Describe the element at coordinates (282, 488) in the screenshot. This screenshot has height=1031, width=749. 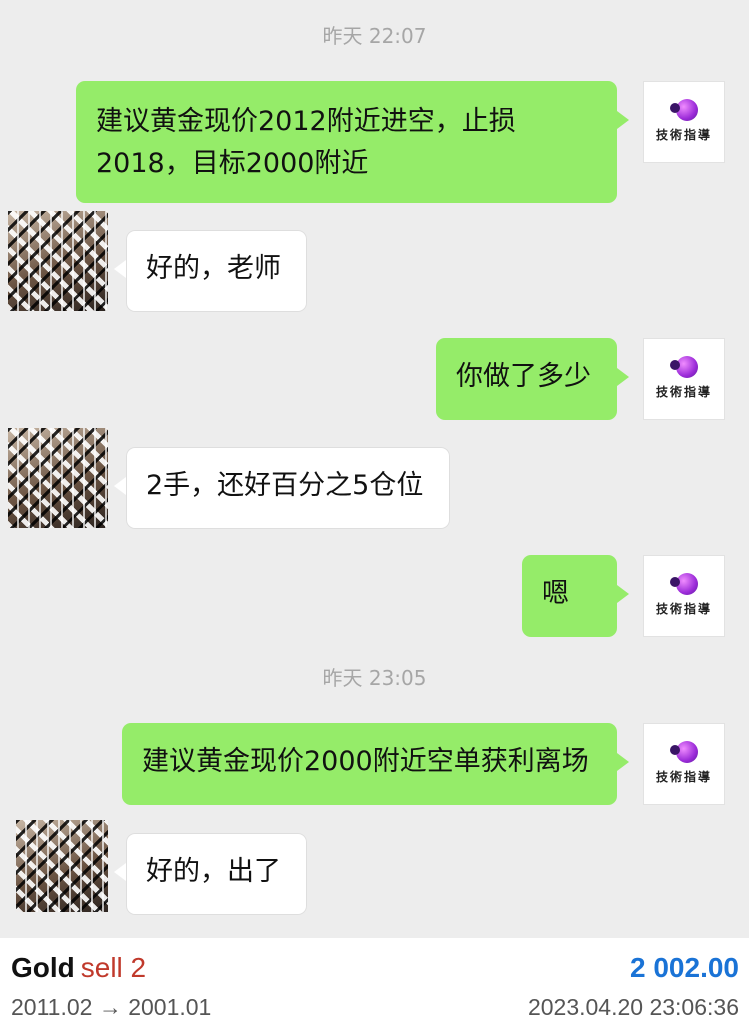
I see `message-bubble-incoming: 2手，还好百分之5仓位` at that location.